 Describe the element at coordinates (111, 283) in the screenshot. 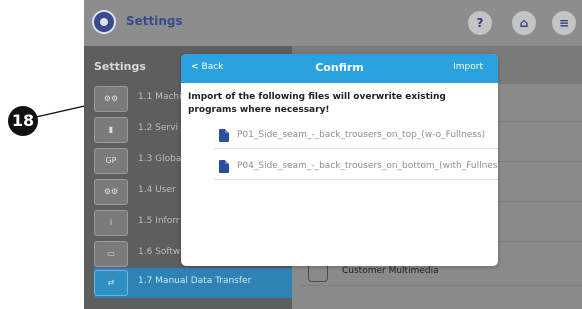

I see `data-transfer-icon: ⇄` at that location.